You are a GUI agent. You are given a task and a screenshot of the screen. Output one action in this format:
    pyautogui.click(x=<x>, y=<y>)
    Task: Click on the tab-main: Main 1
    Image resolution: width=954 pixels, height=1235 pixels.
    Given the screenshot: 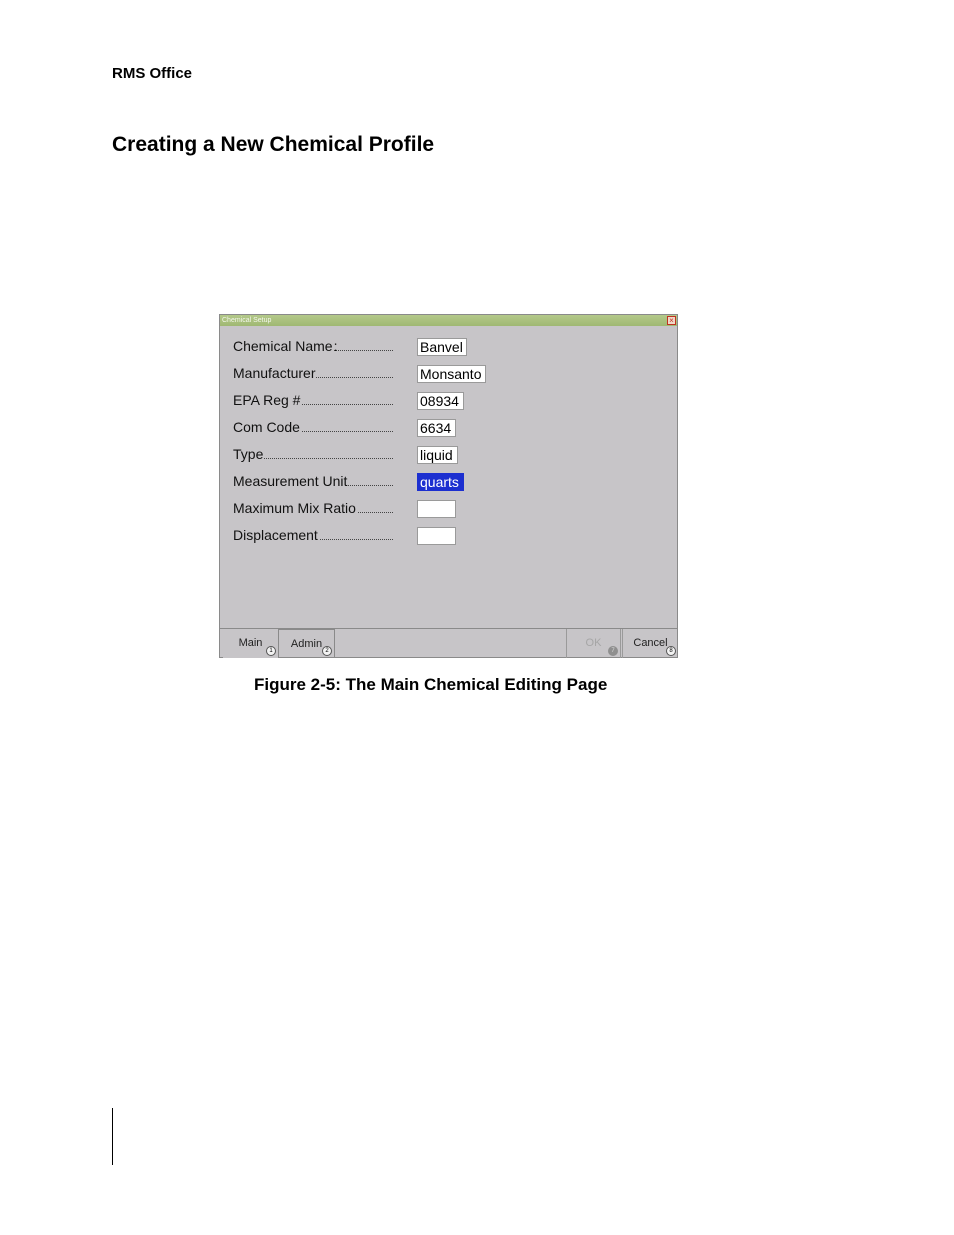 What is the action you would take?
    pyautogui.click(x=251, y=643)
    